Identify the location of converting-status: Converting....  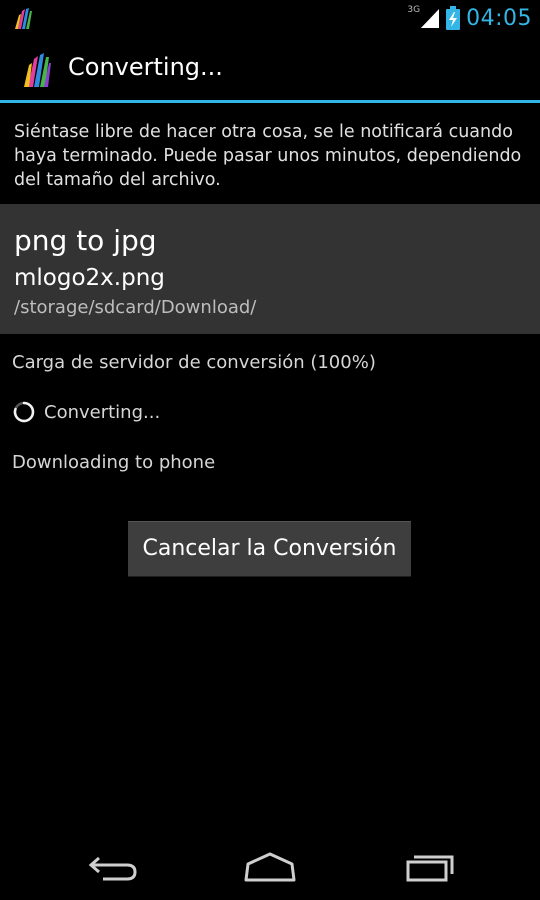
(86, 412).